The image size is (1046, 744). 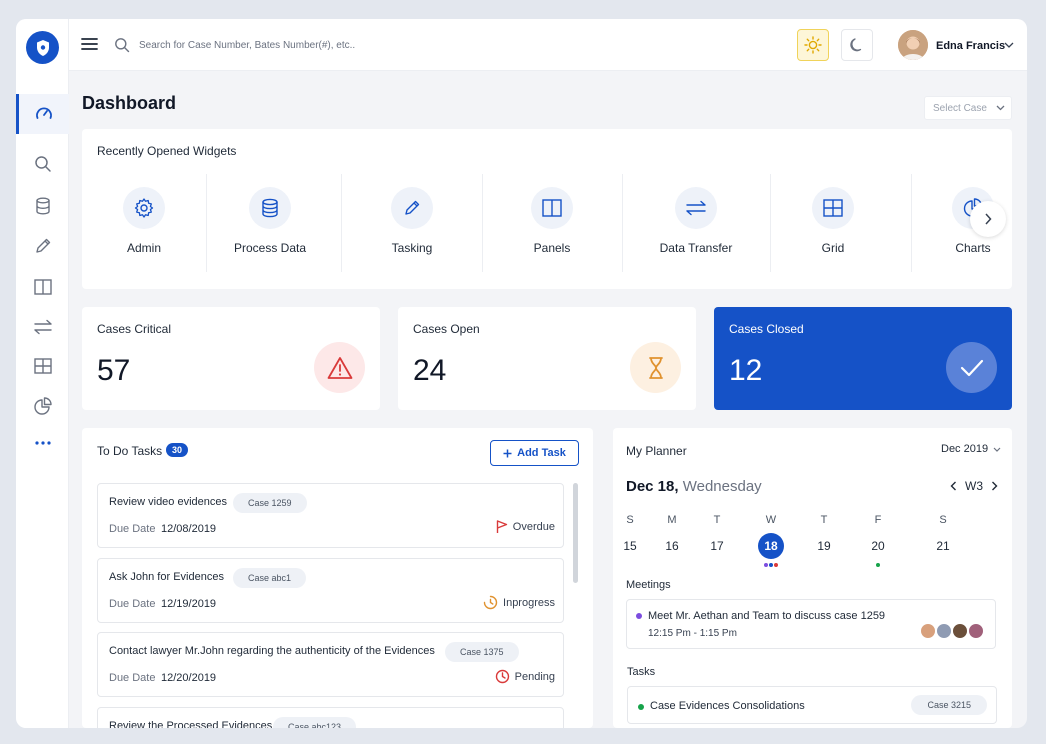 I want to click on calendar-day: 19, so click(x=824, y=546).